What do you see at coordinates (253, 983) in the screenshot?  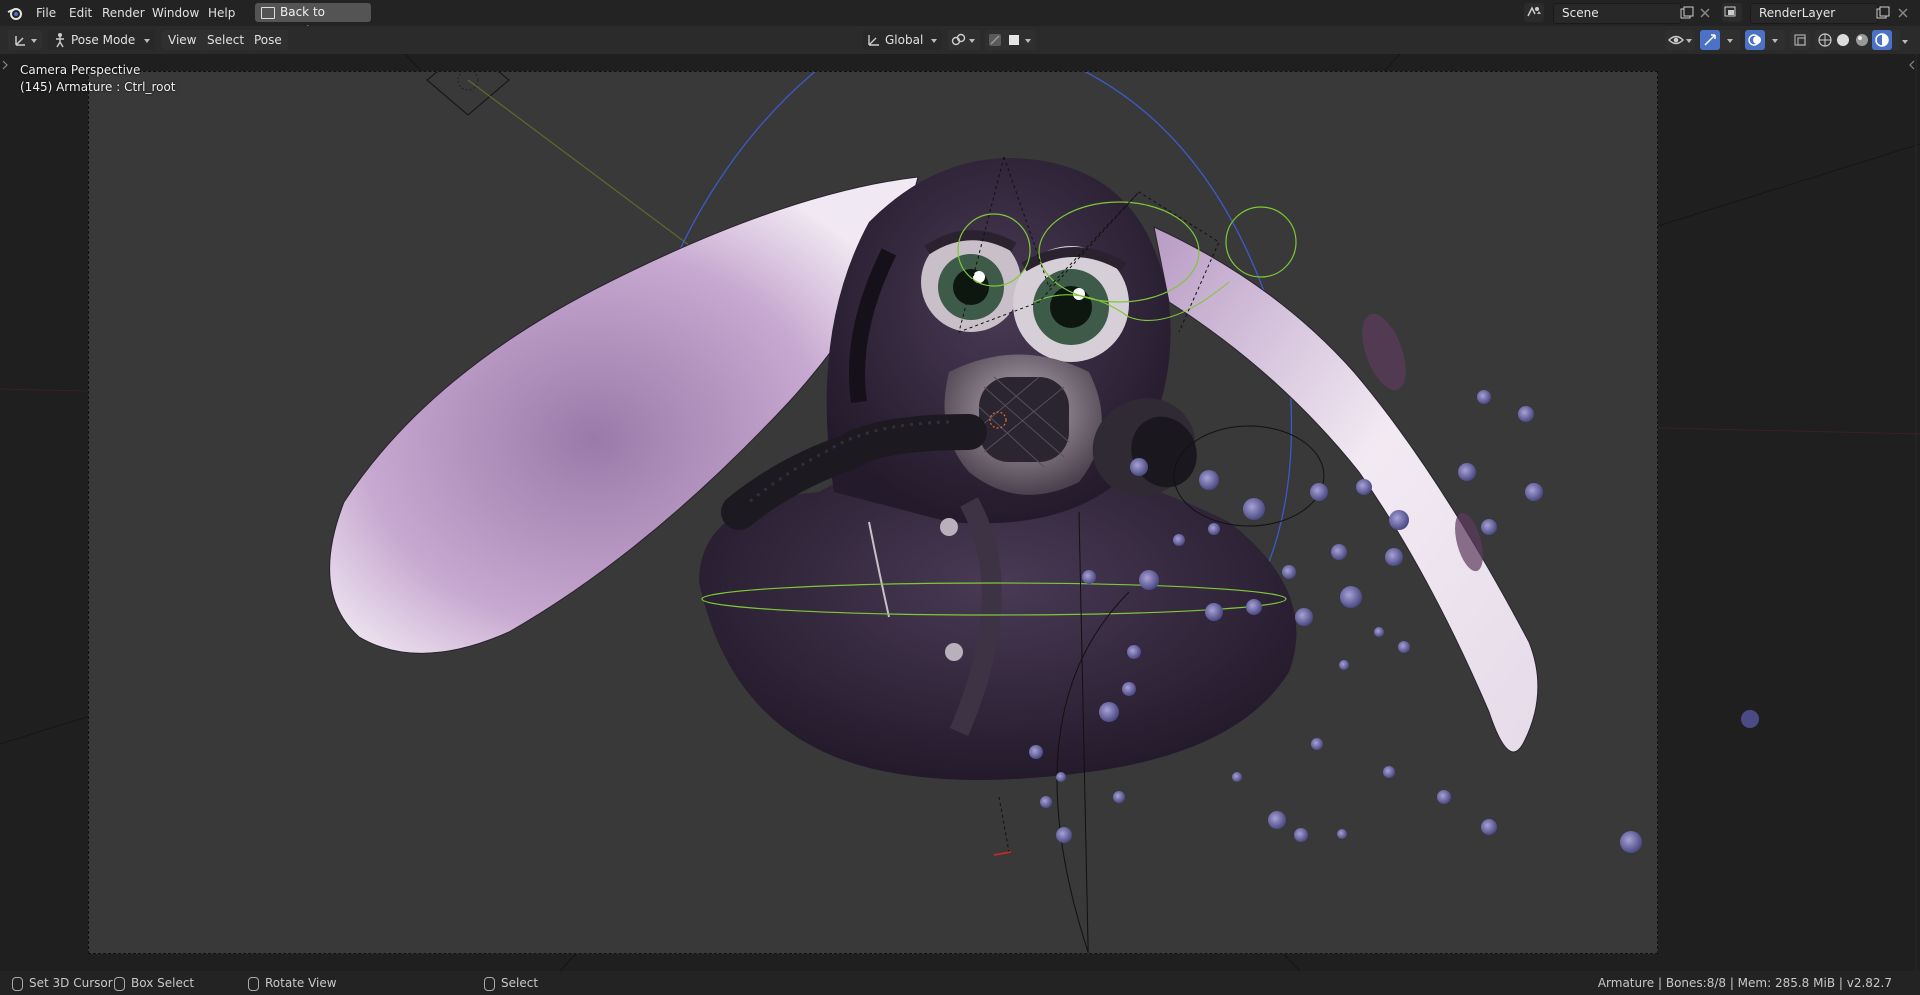 I see `mouse-middle-icon` at bounding box center [253, 983].